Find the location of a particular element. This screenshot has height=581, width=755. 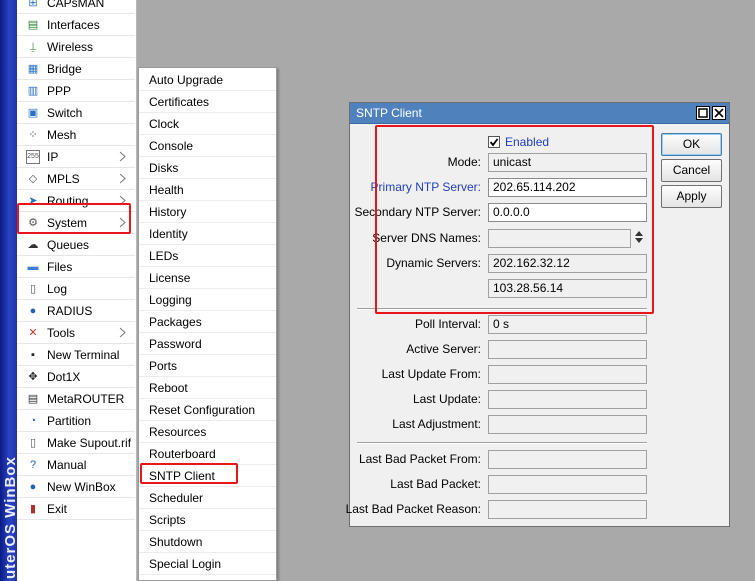

menu-item-label: Dot1X is located at coordinates (64, 376).